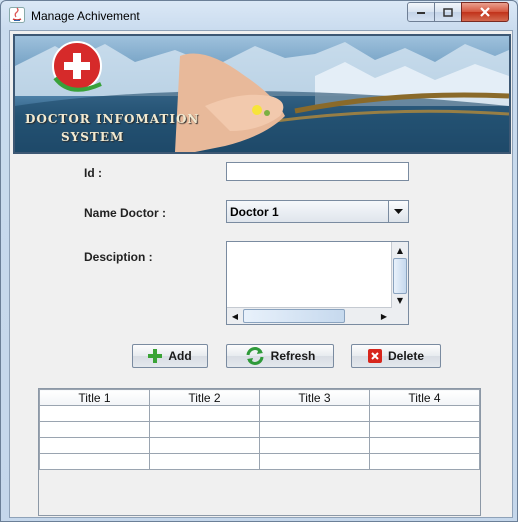  Describe the element at coordinates (255, 356) in the screenshot. I see `refresh-icon` at that location.